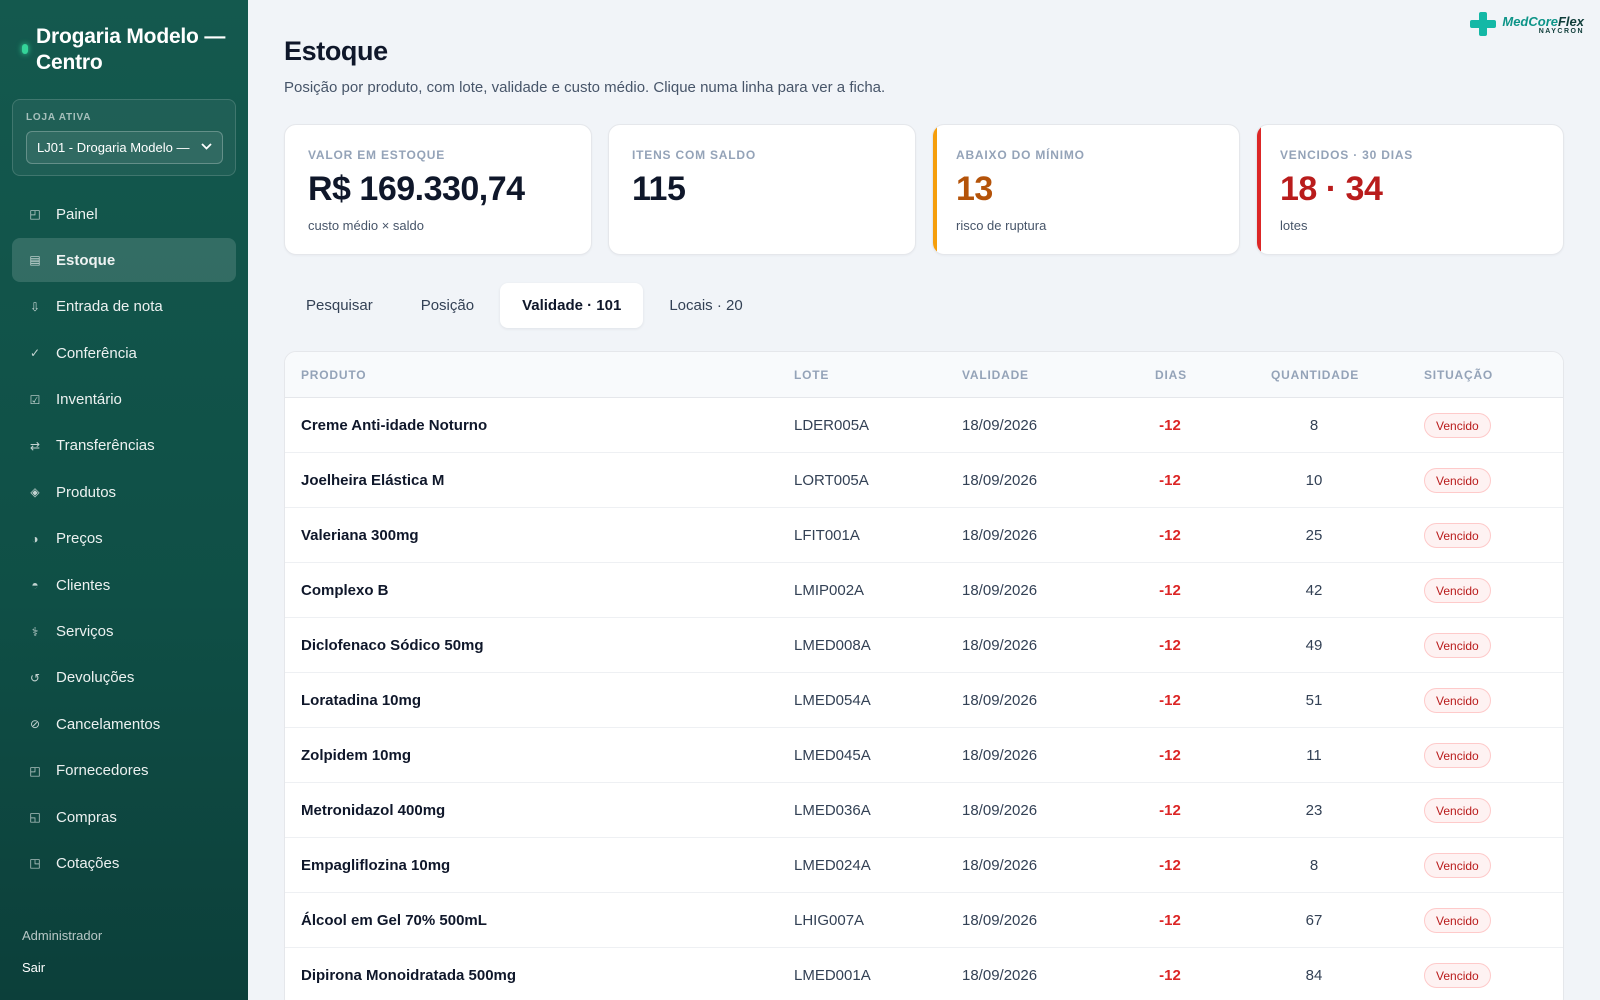 This screenshot has height=1000, width=1600. What do you see at coordinates (35, 445) in the screenshot?
I see `transferencias-icon: ⇄` at bounding box center [35, 445].